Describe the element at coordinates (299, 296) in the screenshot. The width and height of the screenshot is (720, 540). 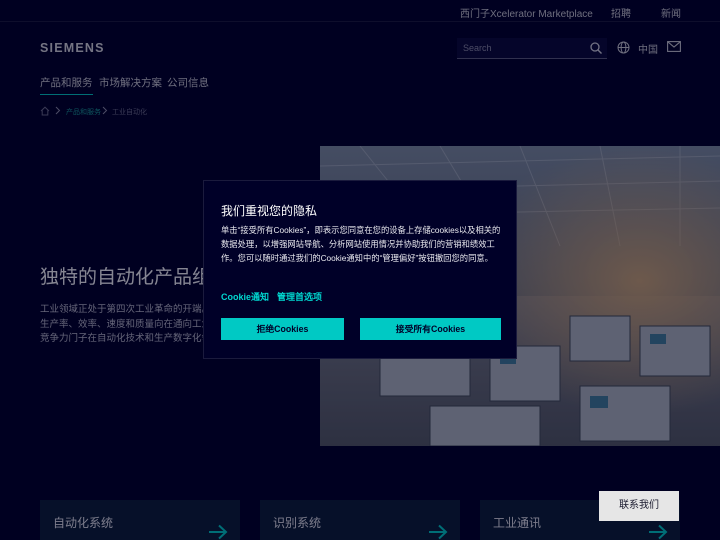
I see `manage-preferences-link: 管理首选项` at that location.